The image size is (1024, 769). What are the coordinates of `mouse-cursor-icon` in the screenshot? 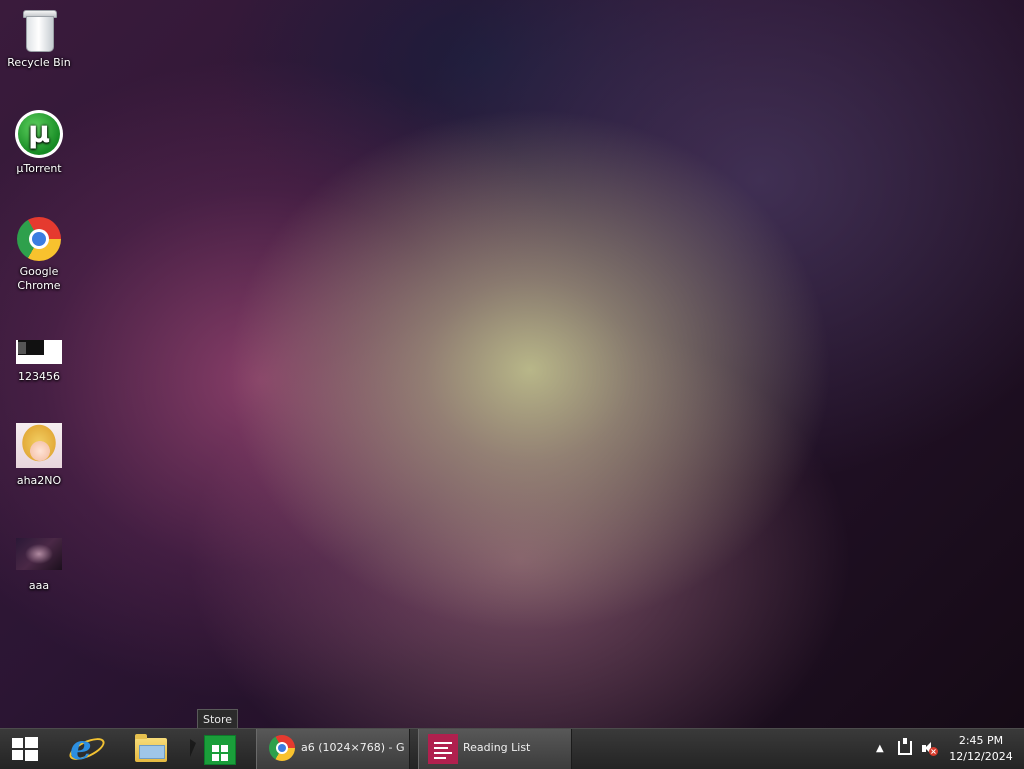 It's located at (193, 748).